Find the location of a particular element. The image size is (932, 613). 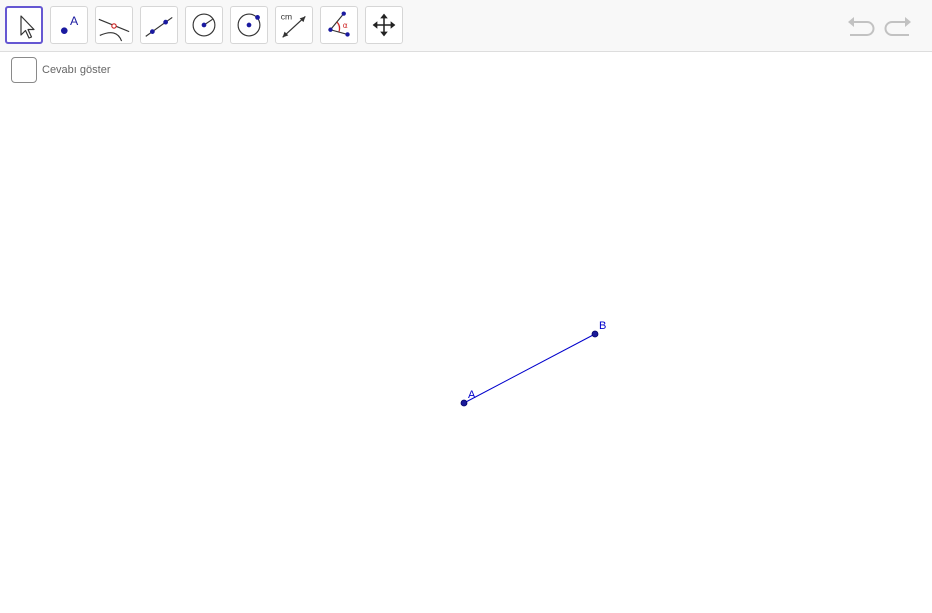

distance-length-icon: cm is located at coordinates (293, 24).